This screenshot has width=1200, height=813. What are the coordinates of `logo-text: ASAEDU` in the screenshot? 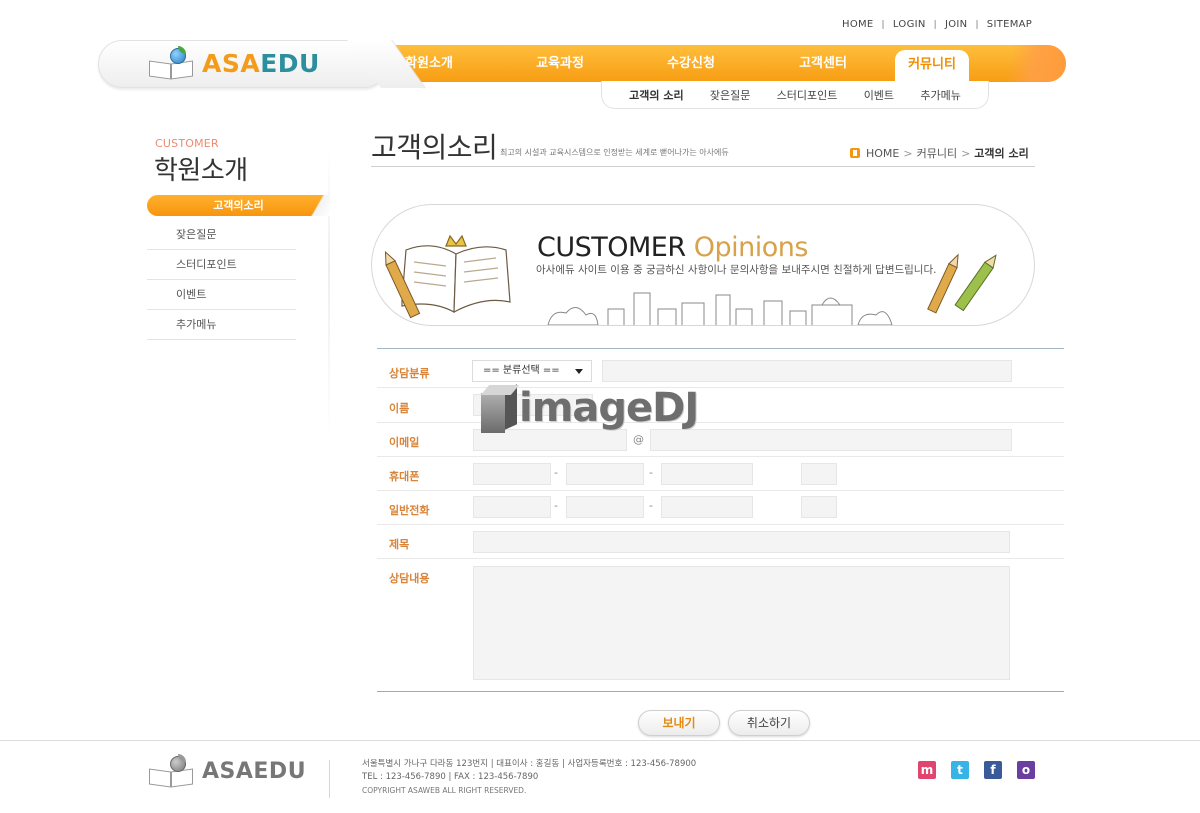 It's located at (261, 63).